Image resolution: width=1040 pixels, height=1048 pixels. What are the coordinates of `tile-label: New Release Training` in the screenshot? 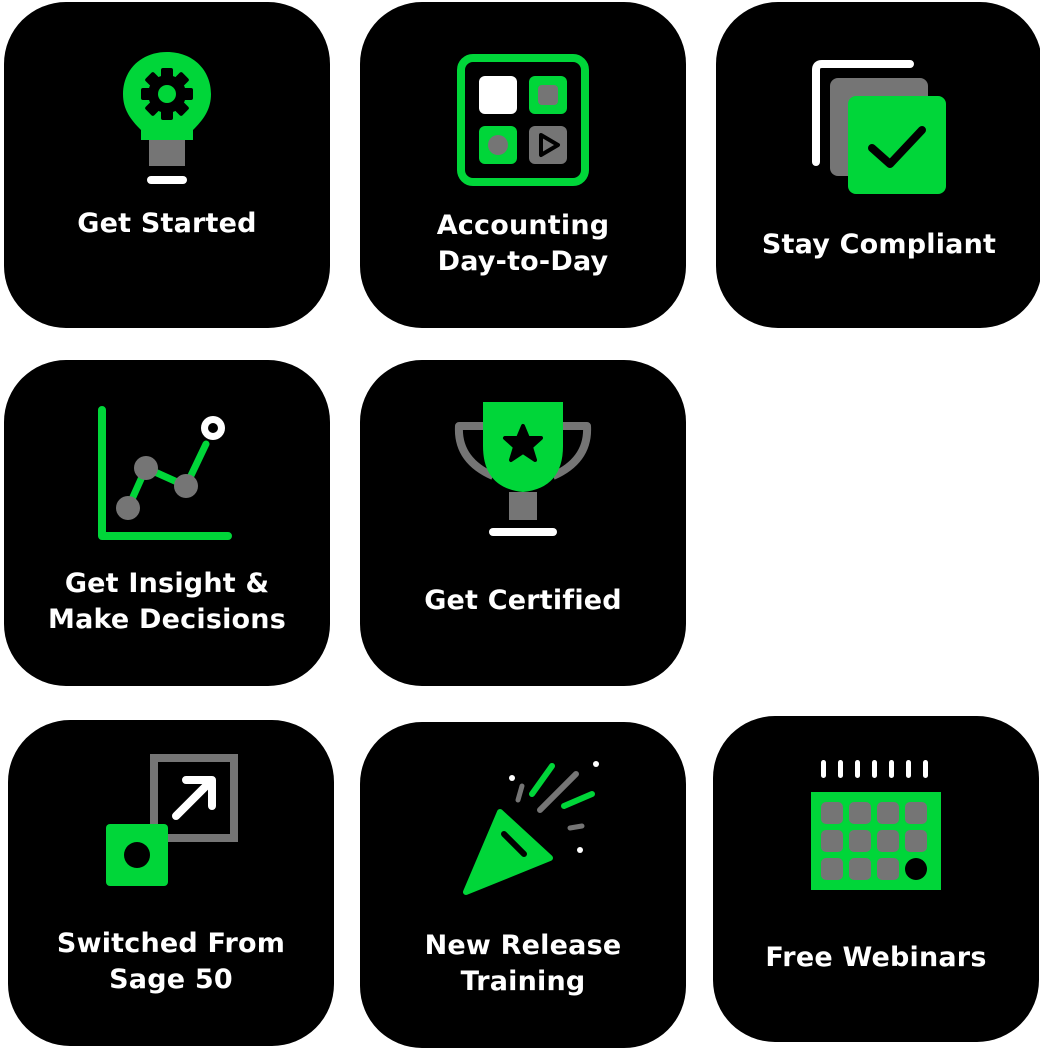 It's located at (523, 963).